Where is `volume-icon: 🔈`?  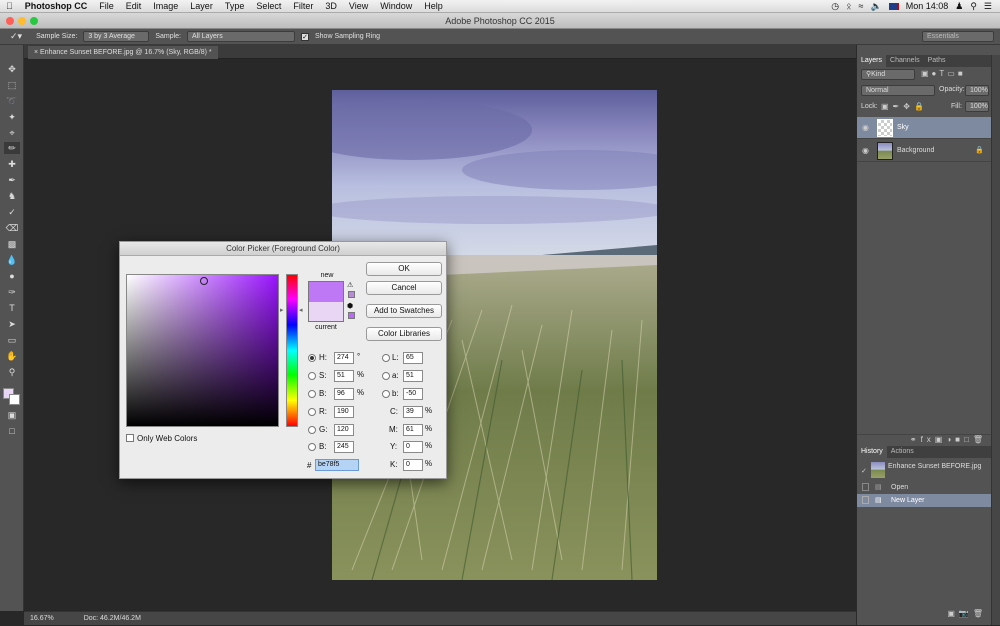 volume-icon: 🔈 is located at coordinates (876, 6).